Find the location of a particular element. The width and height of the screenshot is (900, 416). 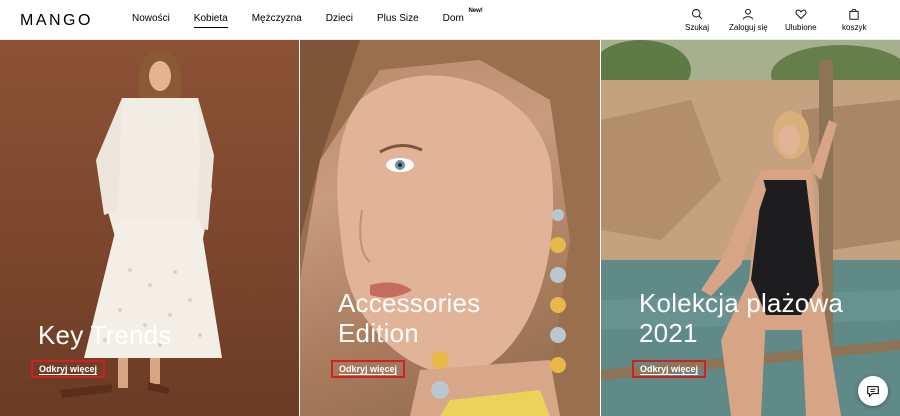

chat-icon is located at coordinates (873, 392).